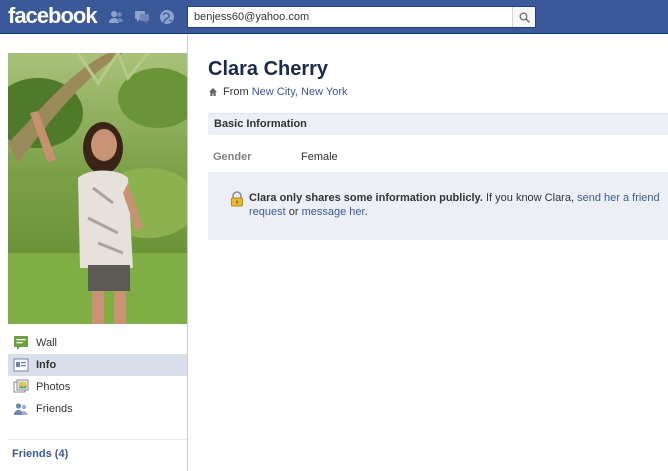  Describe the element at coordinates (46, 343) in the screenshot. I see `nav-label: Wall` at that location.